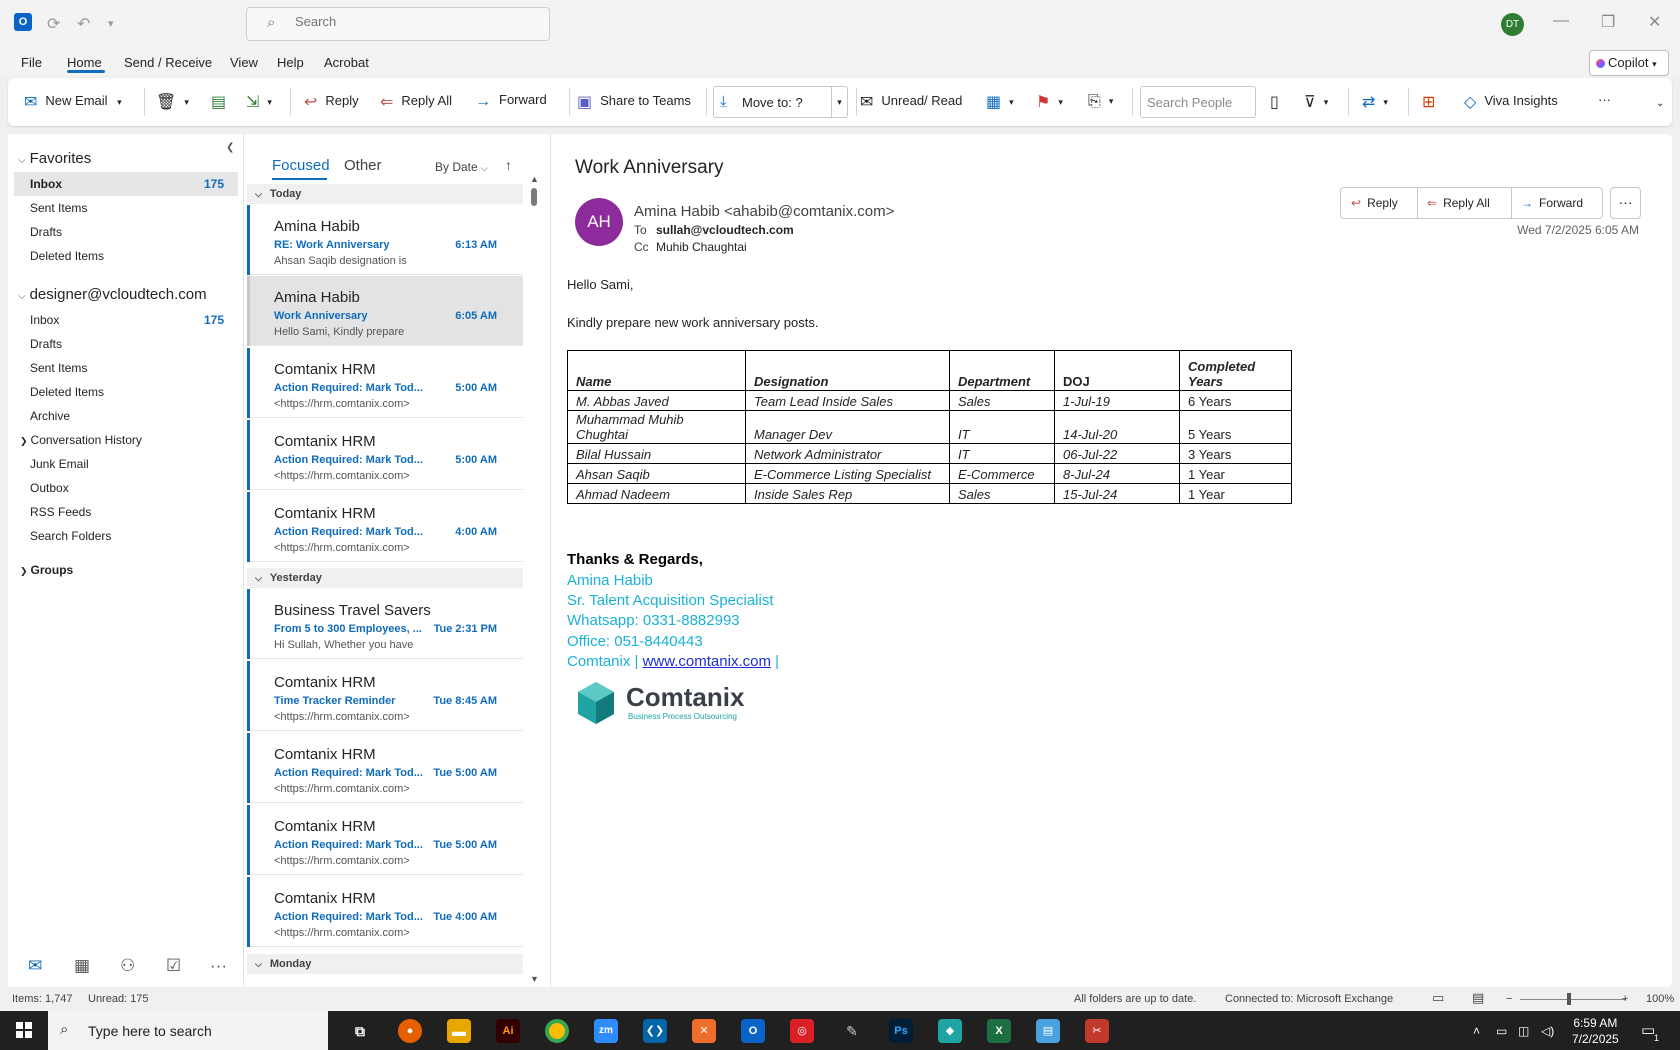  What do you see at coordinates (1512, 24) in the screenshot?
I see `user-avatar: DT` at bounding box center [1512, 24].